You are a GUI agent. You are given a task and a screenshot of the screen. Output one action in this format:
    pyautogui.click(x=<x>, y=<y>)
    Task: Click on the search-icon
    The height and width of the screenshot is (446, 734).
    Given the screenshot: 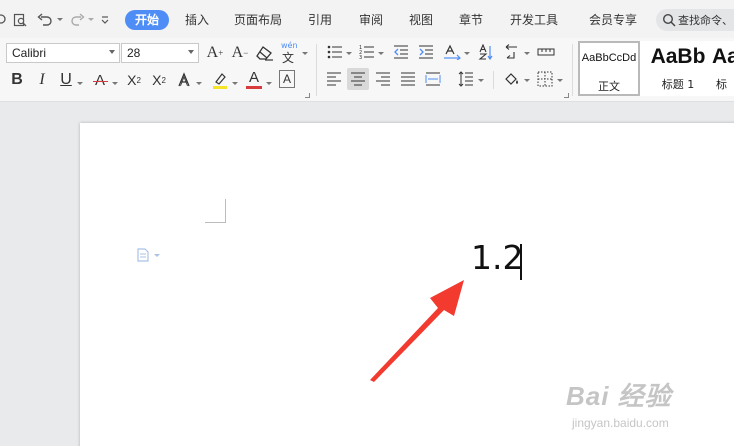 What is the action you would take?
    pyautogui.click(x=669, y=20)
    